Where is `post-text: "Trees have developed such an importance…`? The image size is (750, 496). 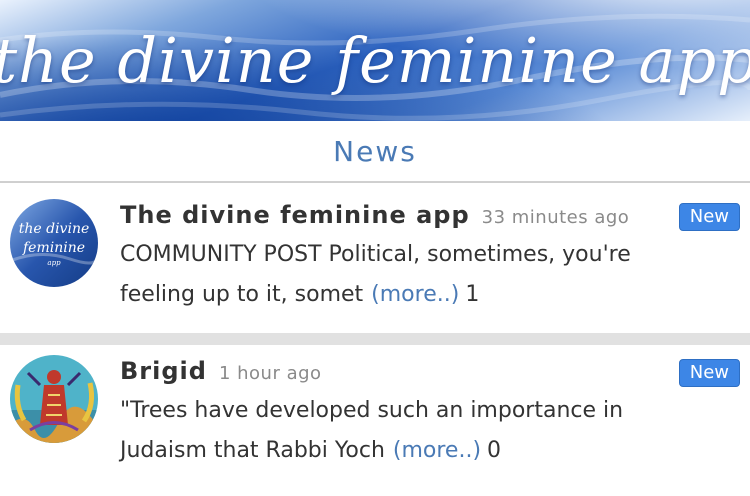
post-text: "Trees have developed such an importance… is located at coordinates (372, 430).